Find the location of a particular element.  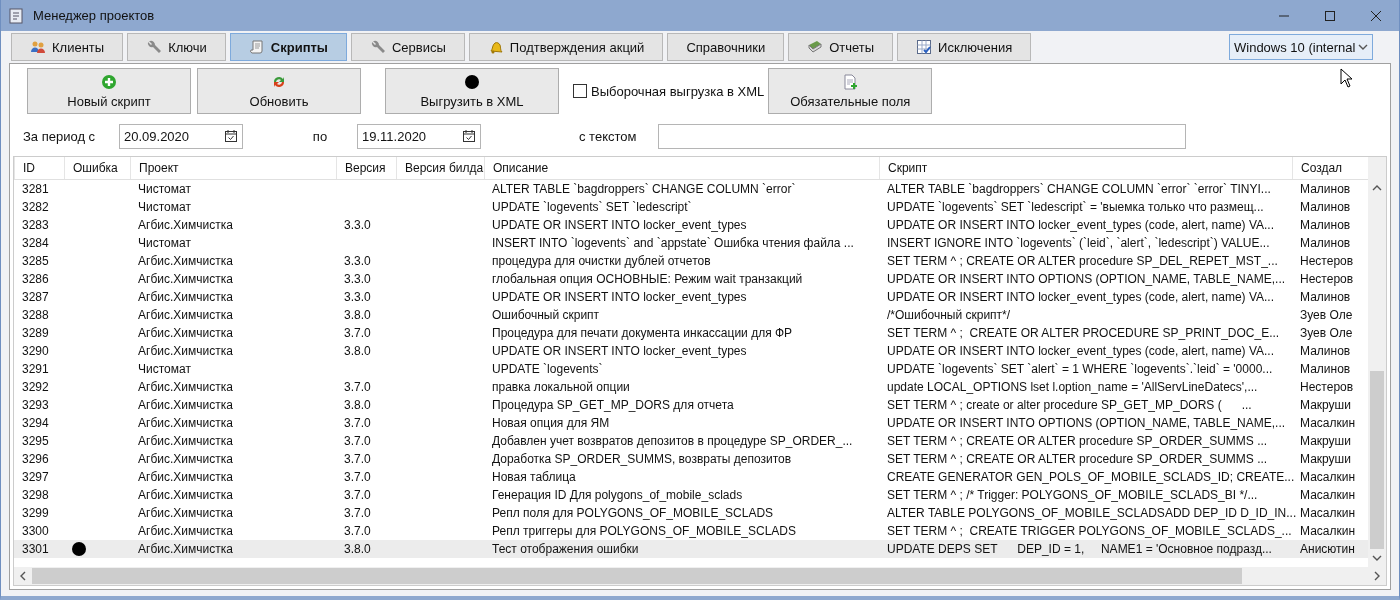

table-row: 3282 Чистомат UPDATE `logevents` SET `ledescript` UPDATE `logevents` SET `ledescript` = 'выемка только что размещ... Малинов is located at coordinates (691, 207).